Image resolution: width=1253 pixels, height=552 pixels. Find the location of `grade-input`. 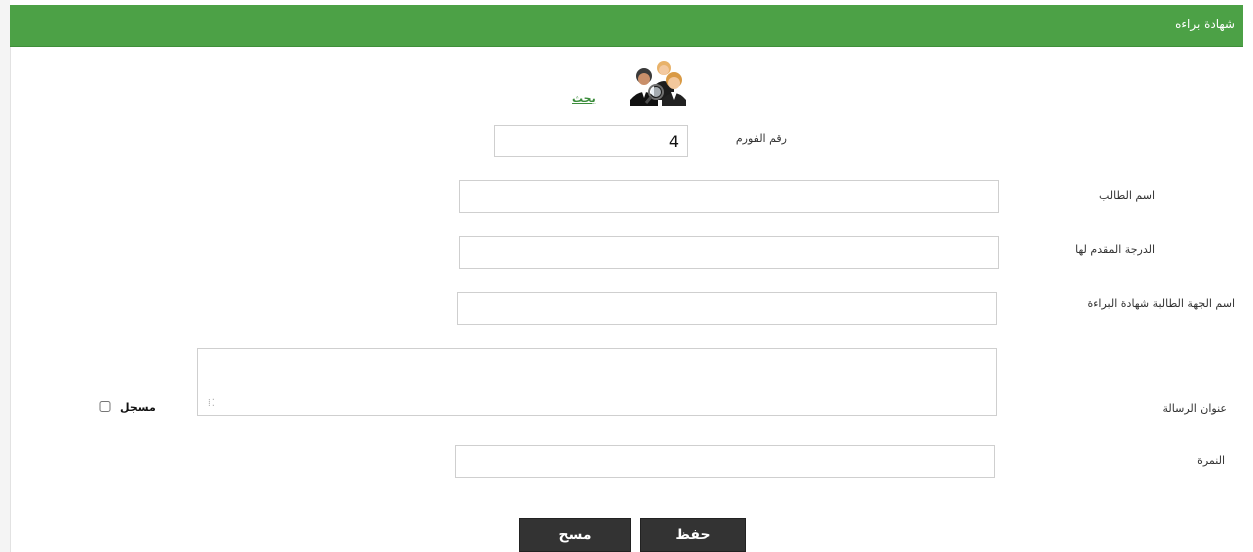

grade-input is located at coordinates (725, 461).